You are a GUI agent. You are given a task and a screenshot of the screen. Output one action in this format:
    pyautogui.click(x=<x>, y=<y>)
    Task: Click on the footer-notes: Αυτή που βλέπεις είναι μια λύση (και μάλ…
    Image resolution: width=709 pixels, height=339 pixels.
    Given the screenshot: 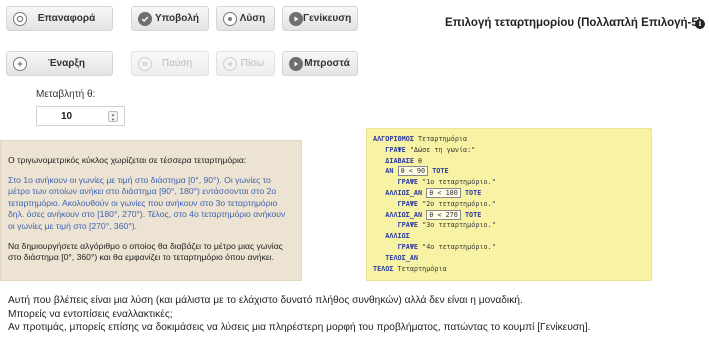 What is the action you would take?
    pyautogui.click(x=299, y=314)
    